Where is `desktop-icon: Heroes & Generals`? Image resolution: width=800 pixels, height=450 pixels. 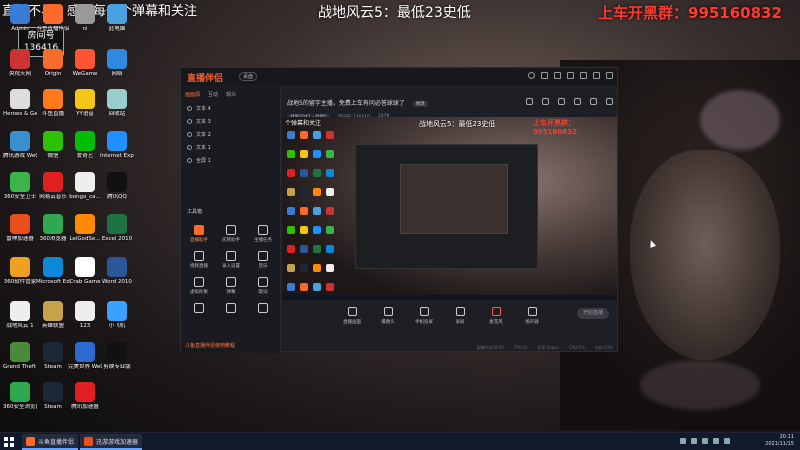
desktop-icon: Heroes & Generals is located at coordinates (20, 103).